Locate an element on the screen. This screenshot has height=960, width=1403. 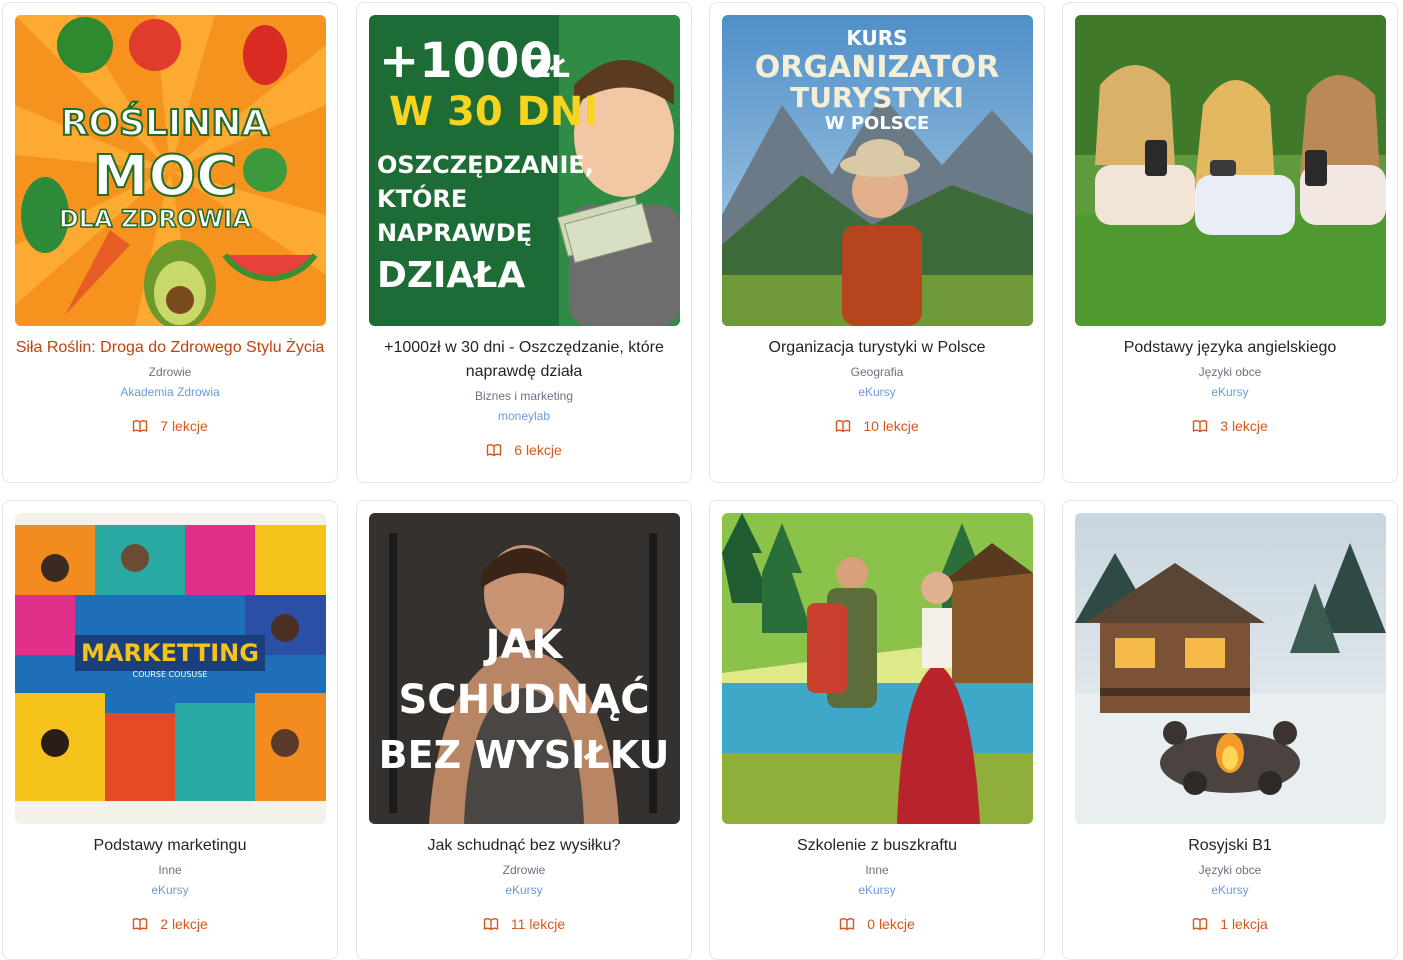
svg-text: KTÓRE is located at coordinates (422, 198).